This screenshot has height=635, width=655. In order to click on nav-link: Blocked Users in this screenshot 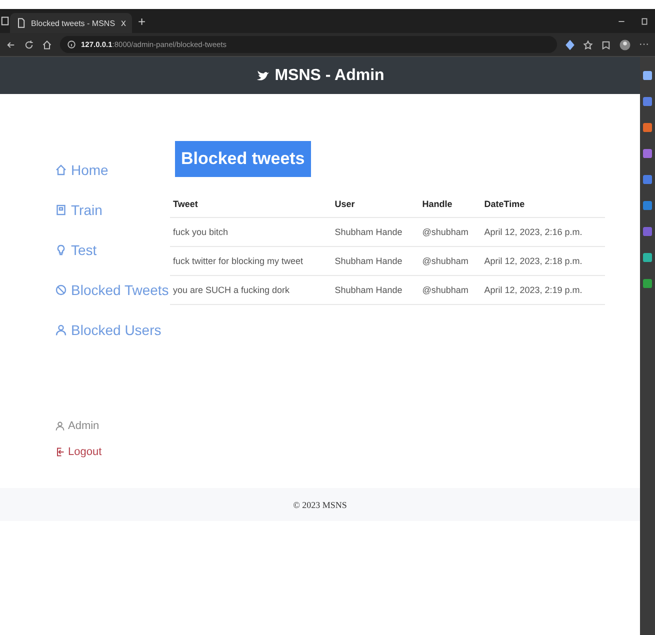, I will do `click(112, 330)`.